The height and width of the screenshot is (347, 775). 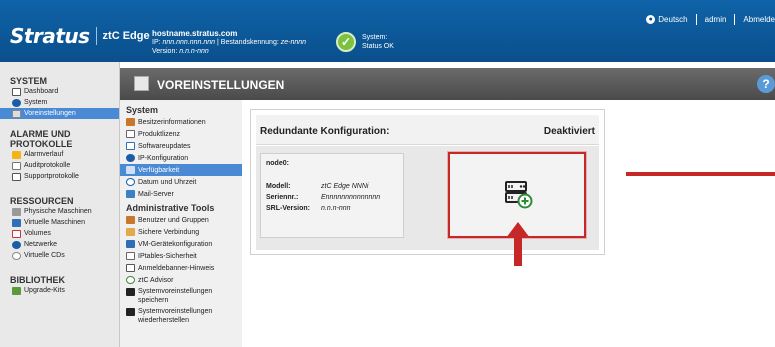 What do you see at coordinates (16, 91) in the screenshot?
I see `info-icon` at bounding box center [16, 91].